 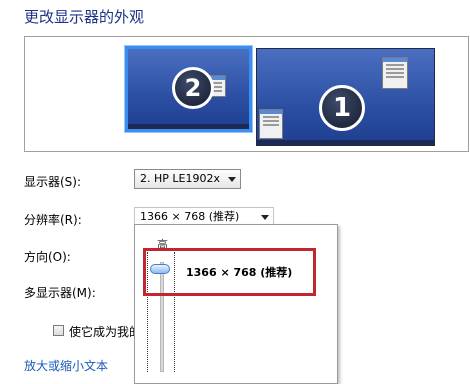 I want to click on orientation-label: 方向(O):, so click(x=47, y=257).